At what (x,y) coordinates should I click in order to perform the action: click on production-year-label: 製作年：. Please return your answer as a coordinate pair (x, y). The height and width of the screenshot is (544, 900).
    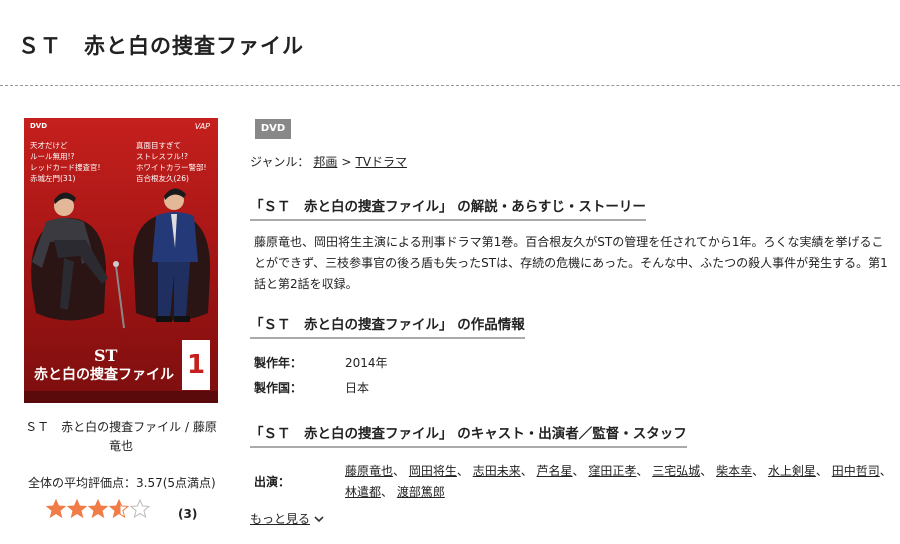
    Looking at the image, I should click on (278, 363).